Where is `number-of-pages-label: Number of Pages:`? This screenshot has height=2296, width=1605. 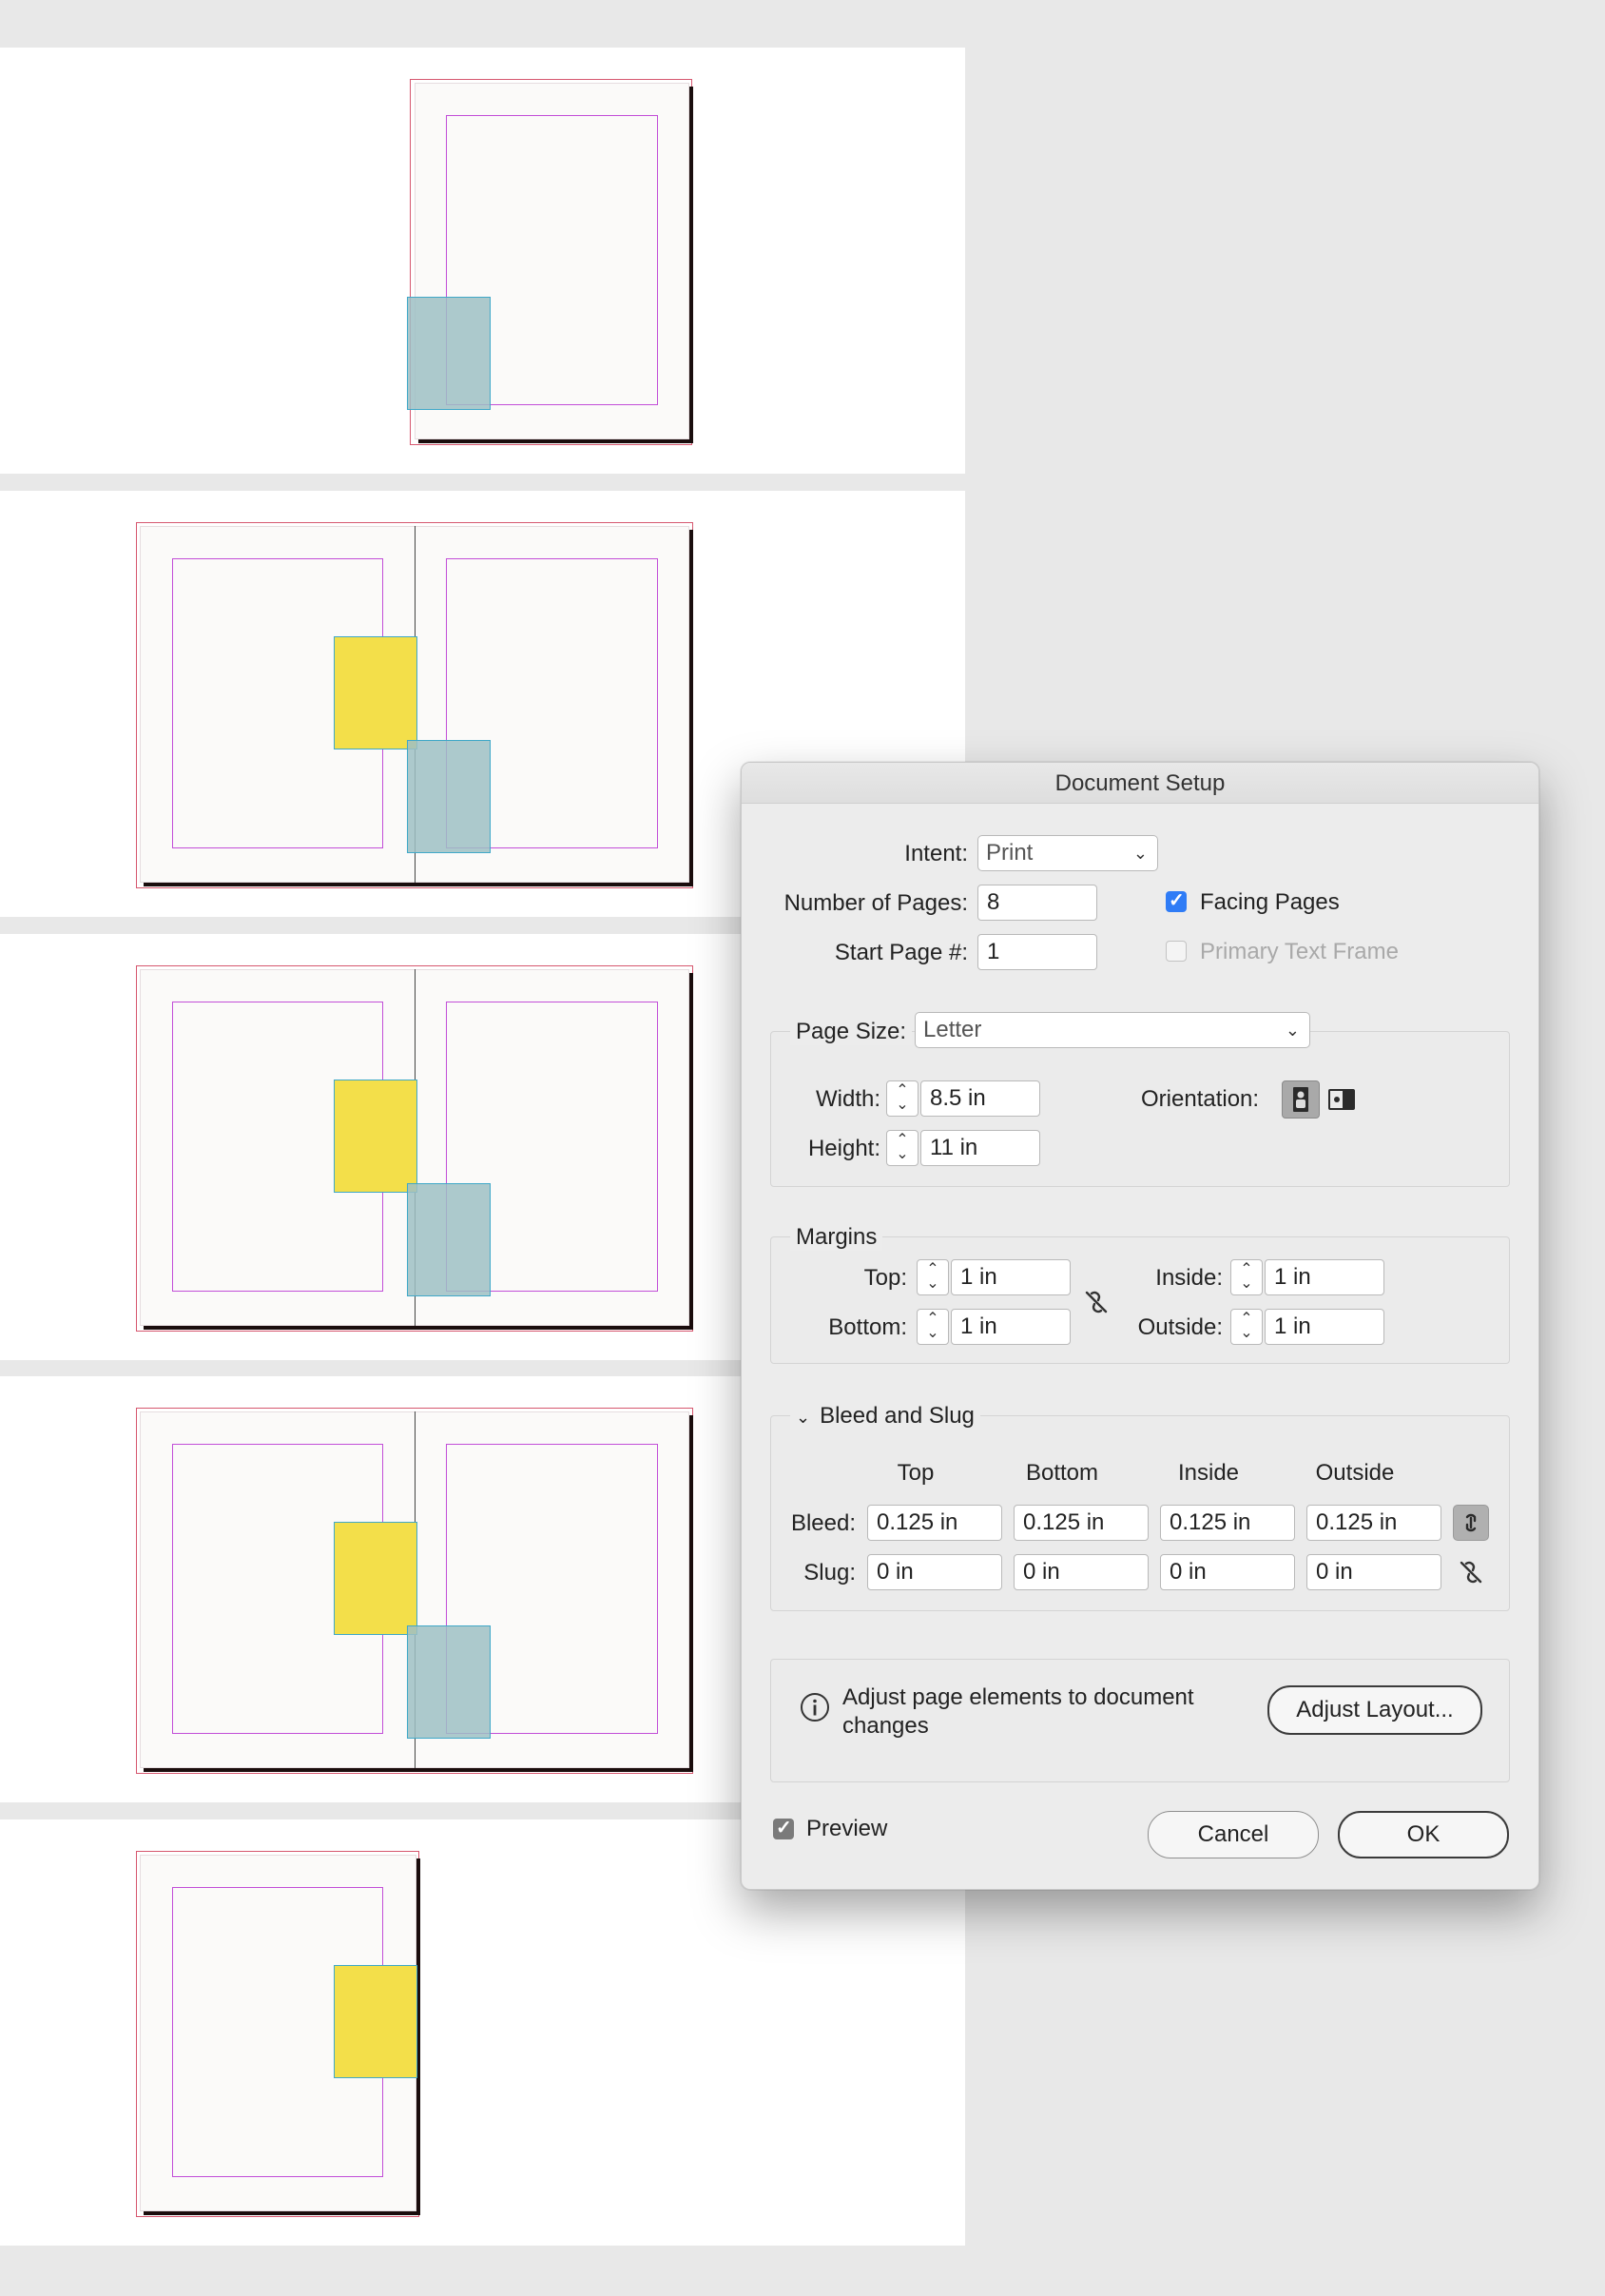
number-of-pages-label: Number of Pages: is located at coordinates (875, 903).